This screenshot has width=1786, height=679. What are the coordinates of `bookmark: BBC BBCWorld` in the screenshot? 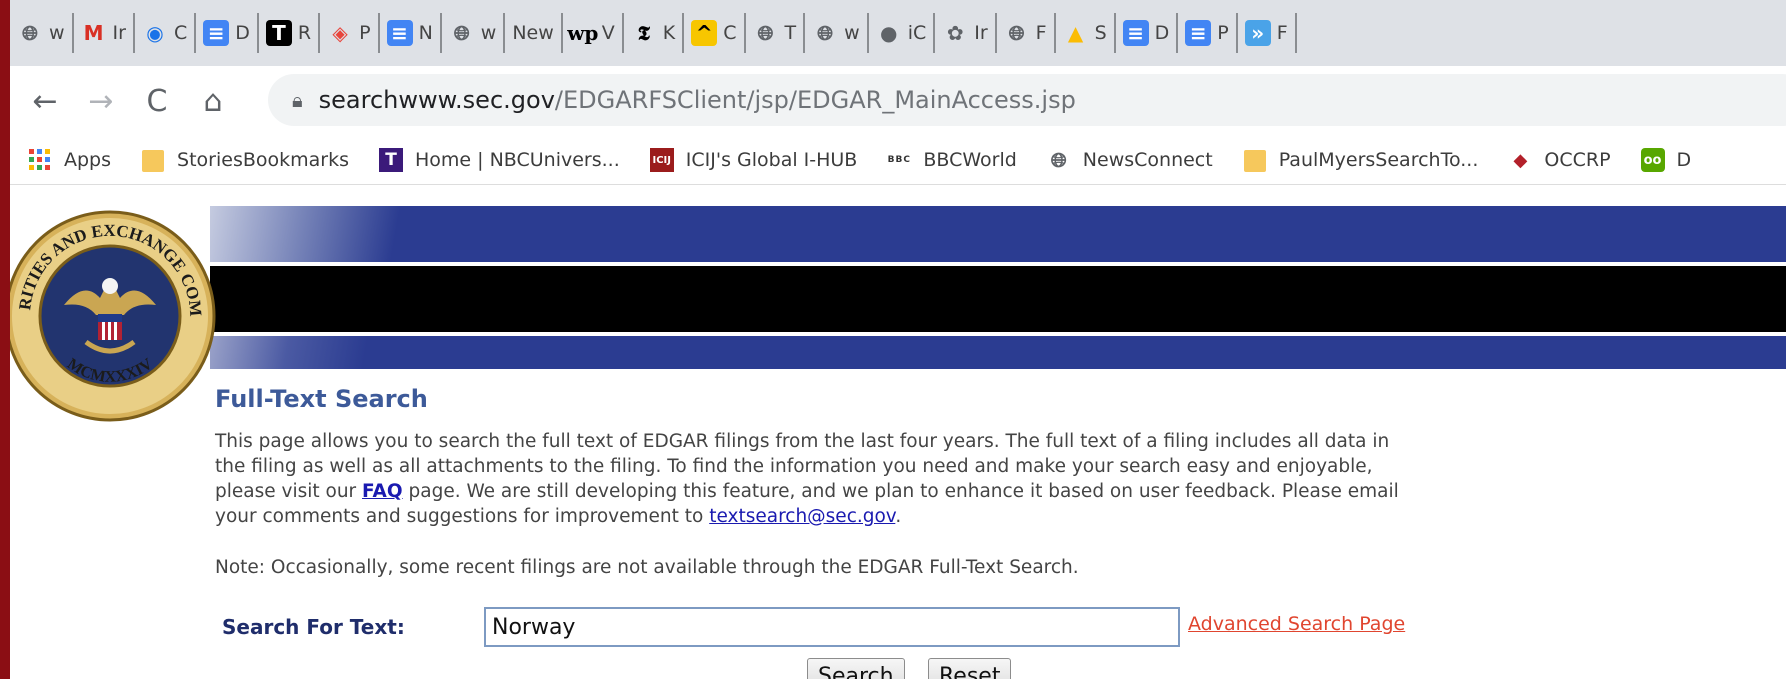 It's located at (952, 160).